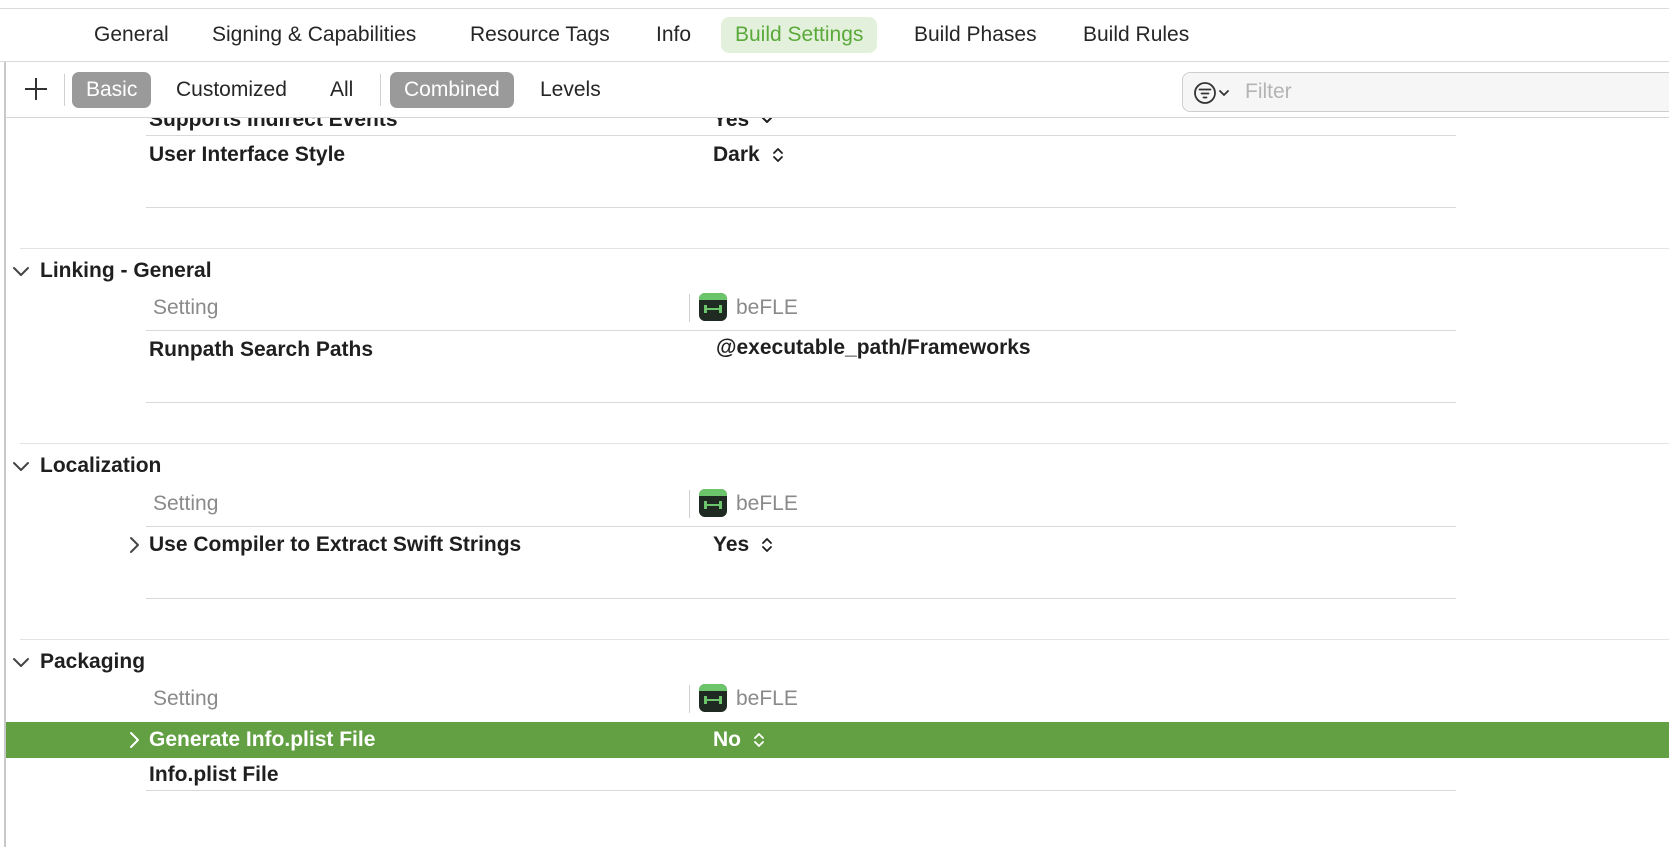 Image resolution: width=1669 pixels, height=847 pixels. What do you see at coordinates (1216, 93) in the screenshot?
I see `filter-icon` at bounding box center [1216, 93].